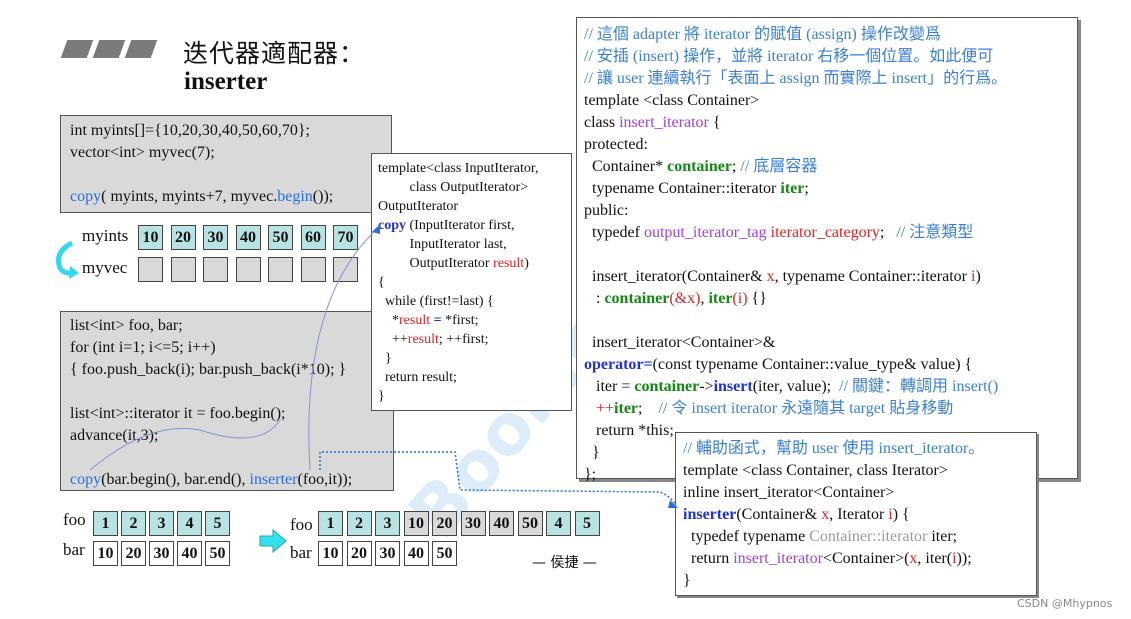 This screenshot has width=1131, height=619. I want to click on code-token: ( myints, myints+7, myvec., so click(189, 196).